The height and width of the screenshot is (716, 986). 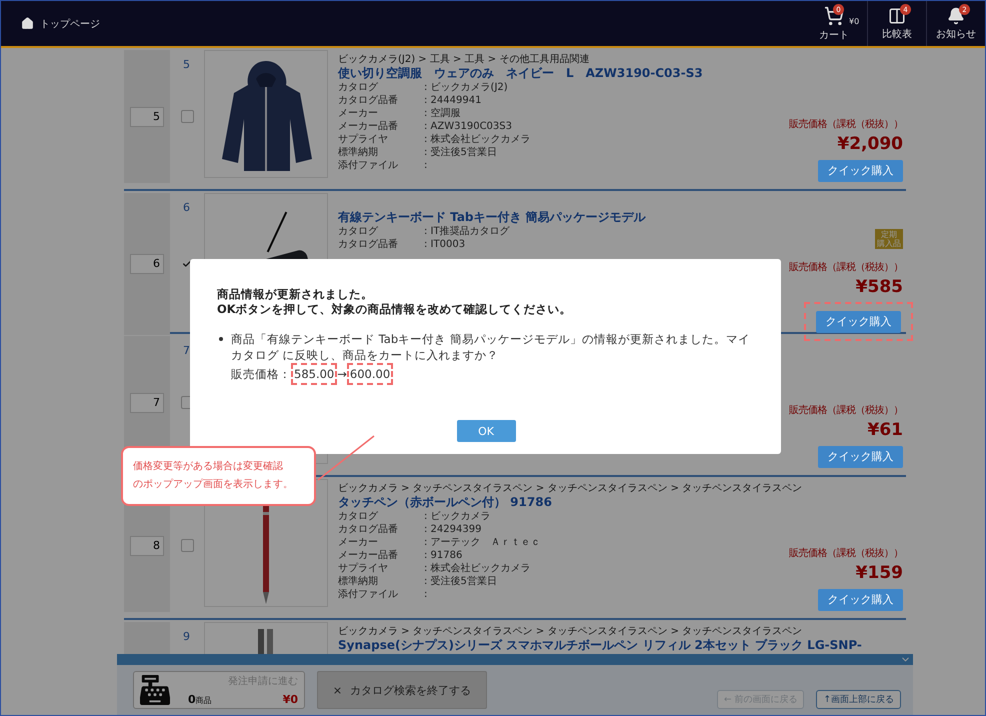 What do you see at coordinates (442, 113) in the screenshot?
I see `detail-value: : 空調服` at bounding box center [442, 113].